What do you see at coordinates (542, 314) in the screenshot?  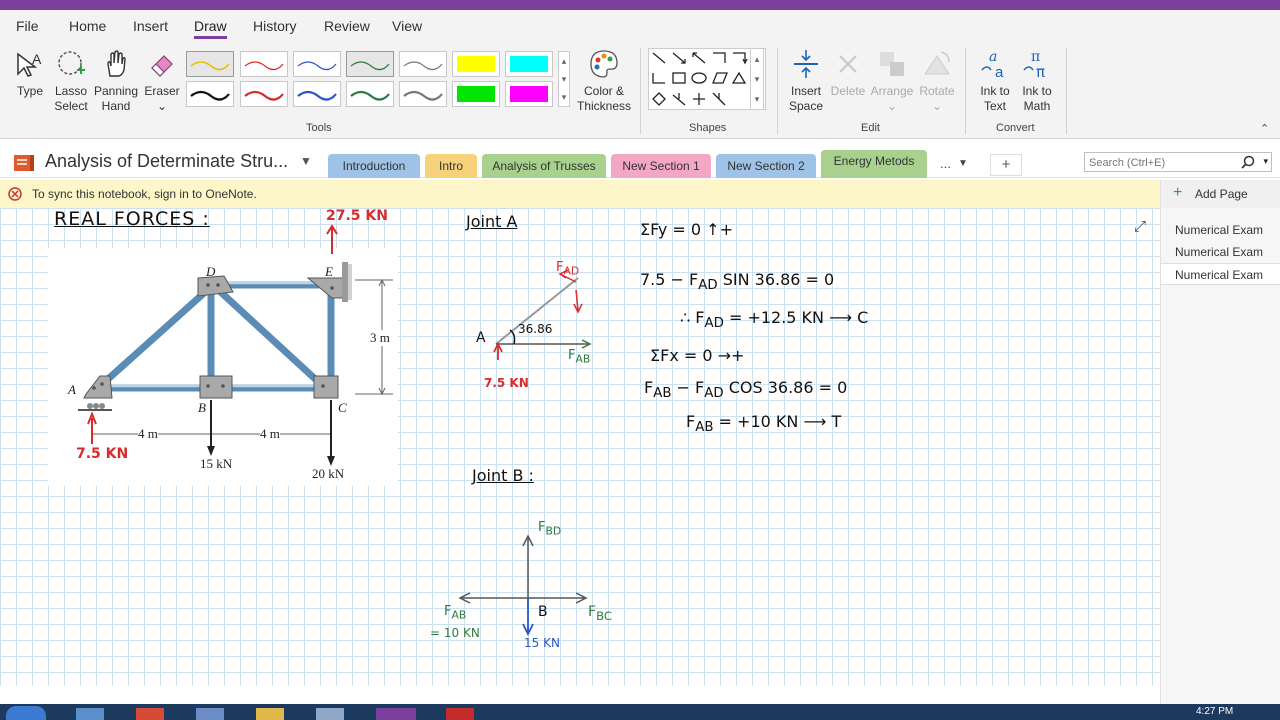 I see `joint-a-diagram` at bounding box center [542, 314].